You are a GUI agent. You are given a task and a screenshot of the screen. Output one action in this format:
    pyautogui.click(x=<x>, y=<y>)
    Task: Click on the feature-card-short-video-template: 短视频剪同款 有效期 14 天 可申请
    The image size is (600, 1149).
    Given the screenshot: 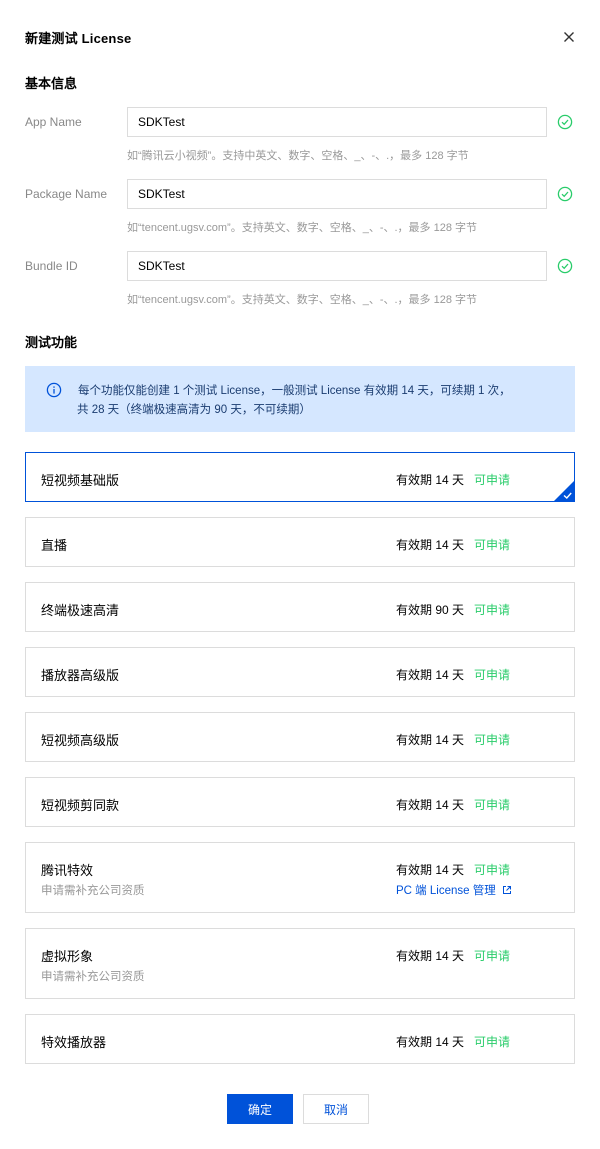 What is the action you would take?
    pyautogui.click(x=300, y=802)
    